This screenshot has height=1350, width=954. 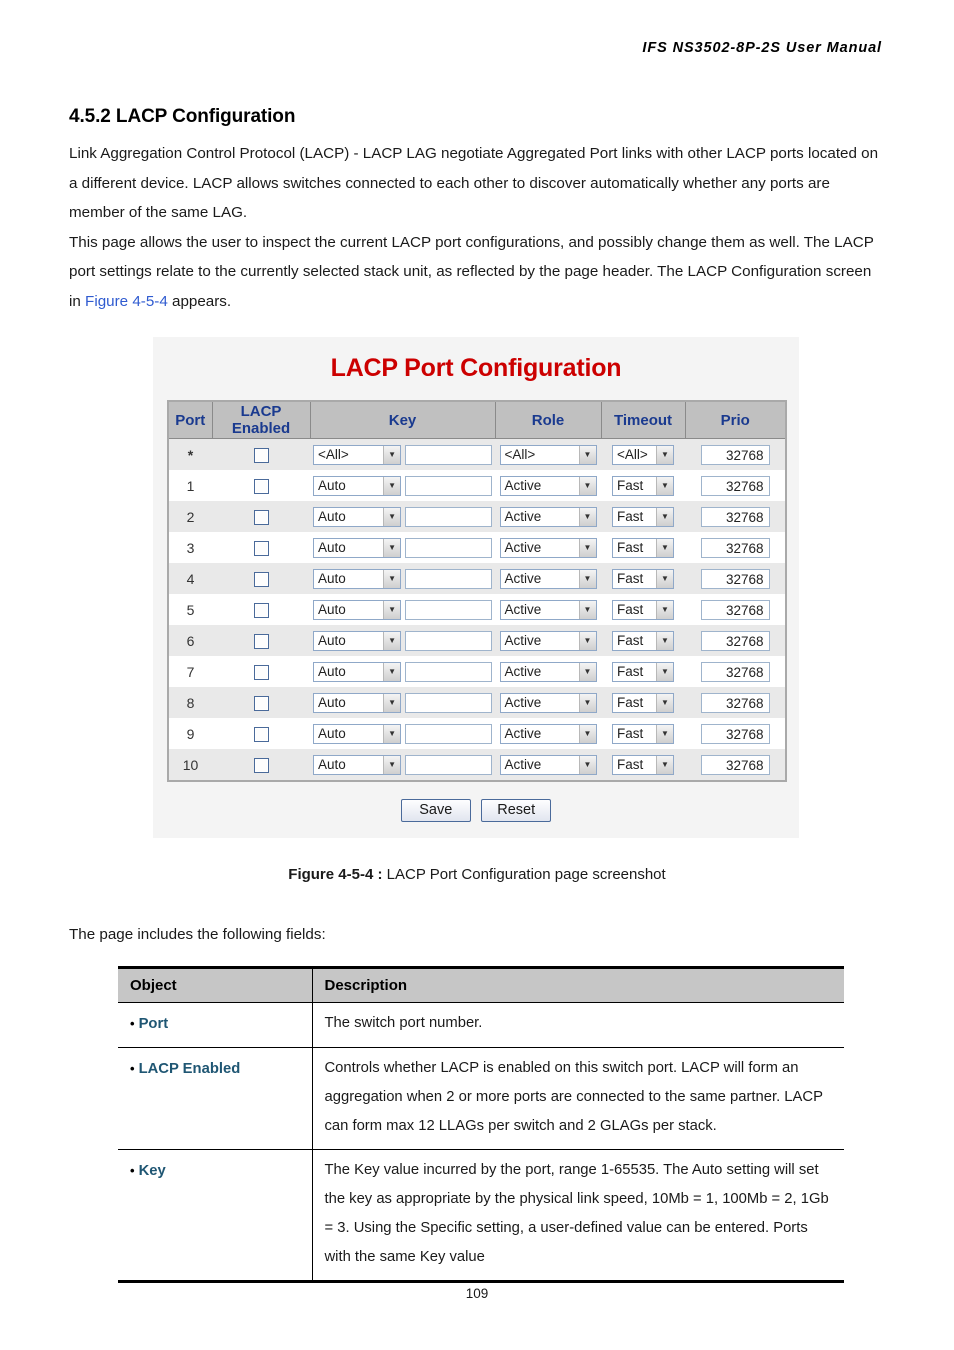 I want to click on key-cell: Auto ▼, so click(x=402, y=764).